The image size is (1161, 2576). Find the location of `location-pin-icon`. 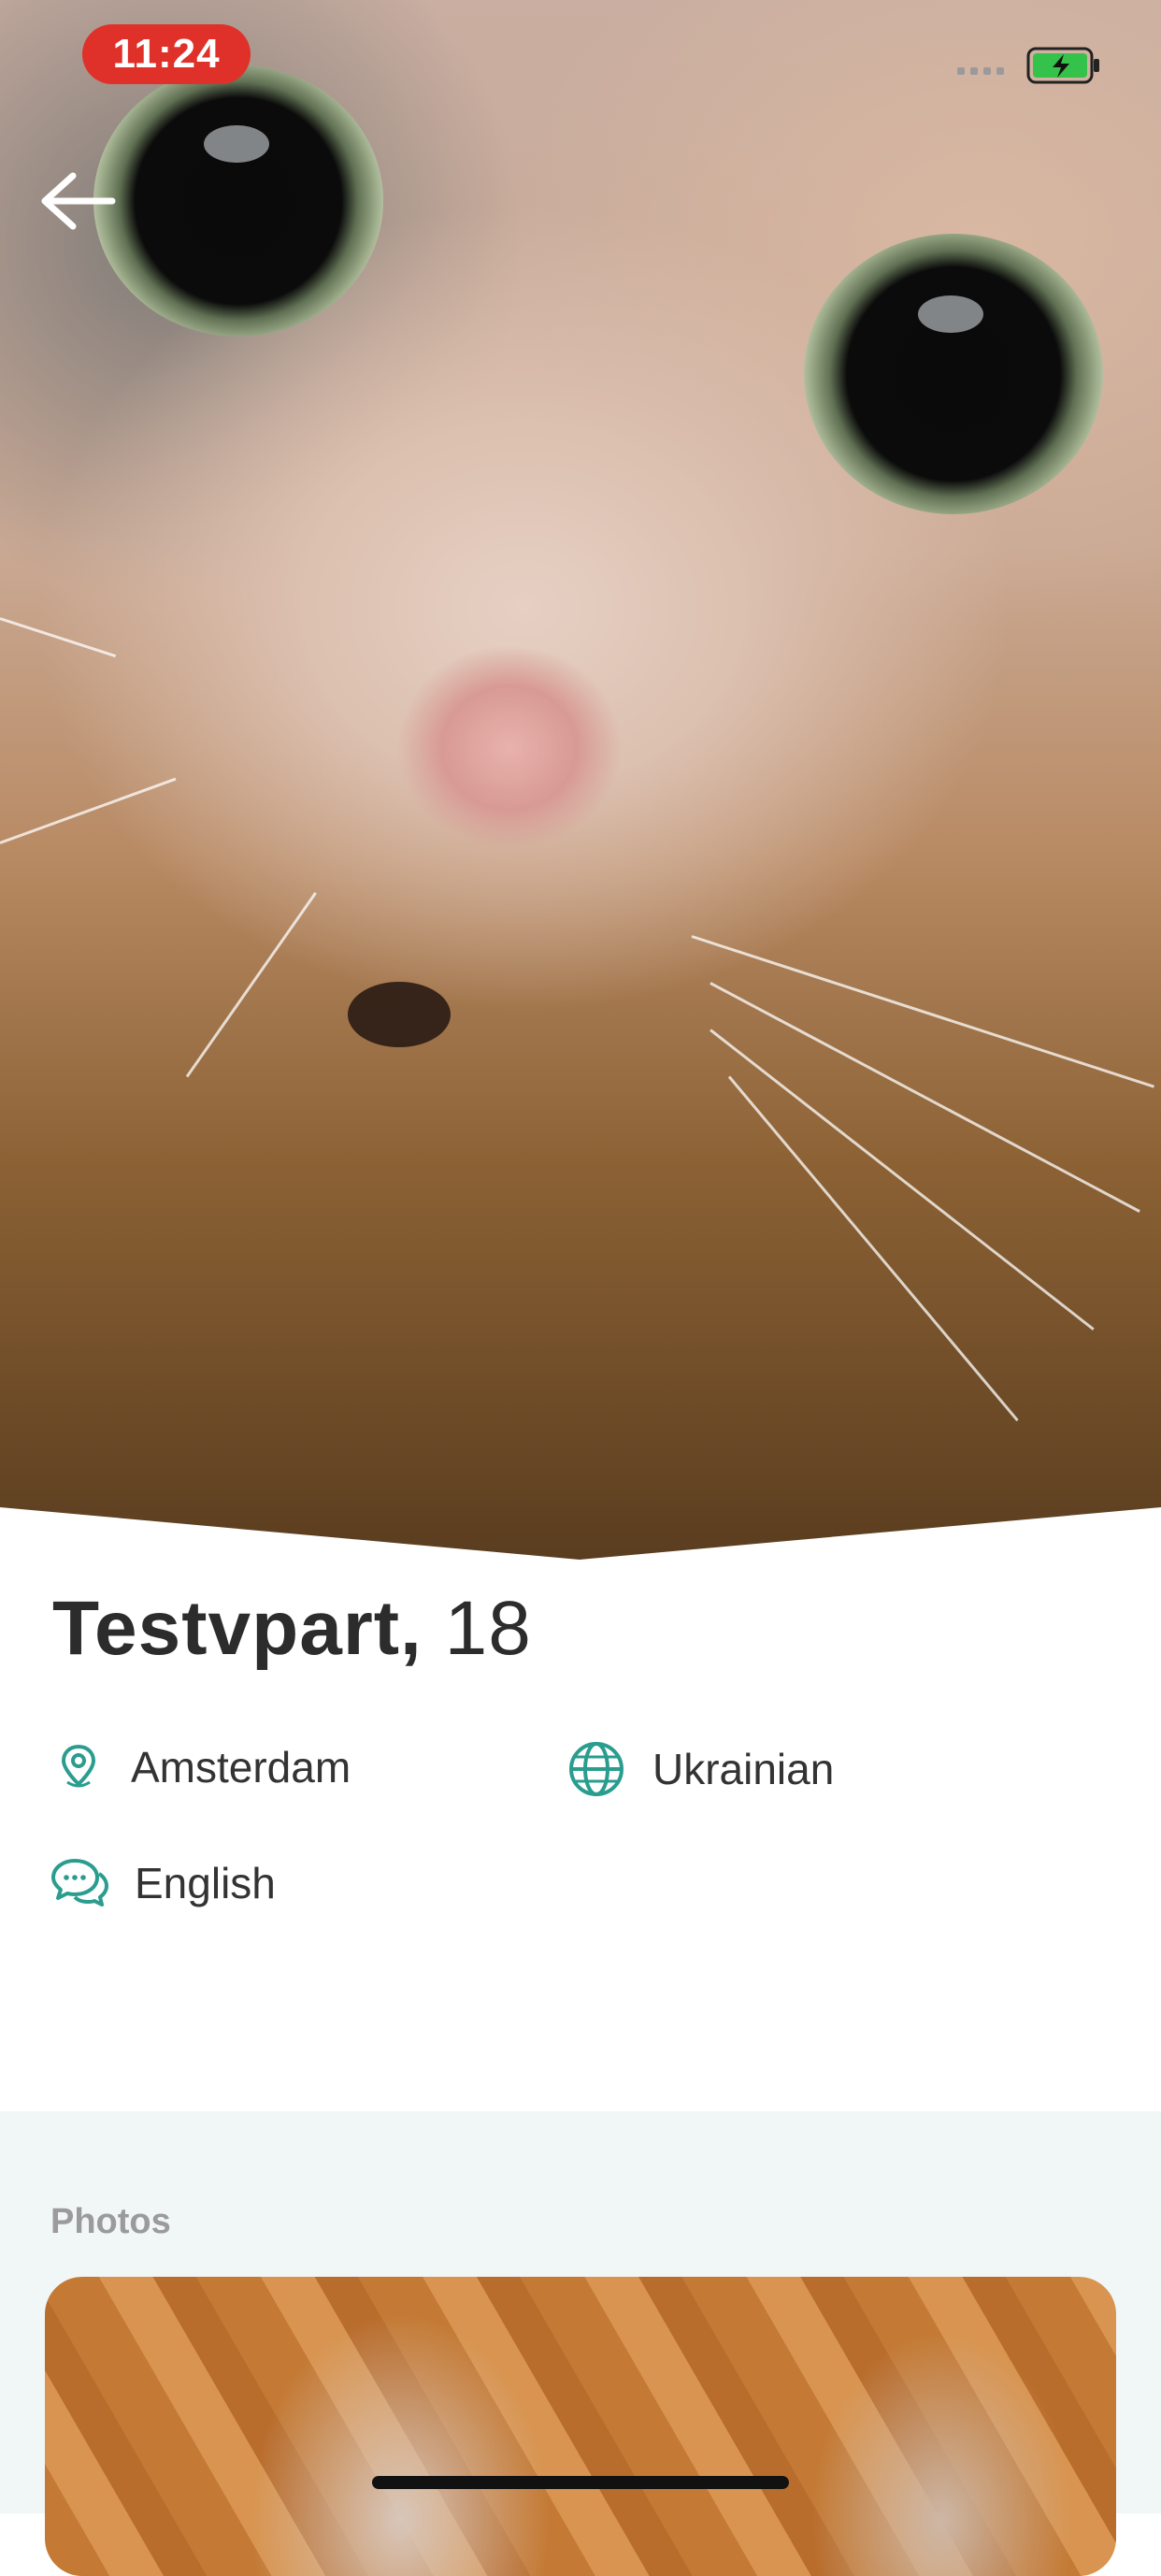

location-pin-icon is located at coordinates (78, 1766).